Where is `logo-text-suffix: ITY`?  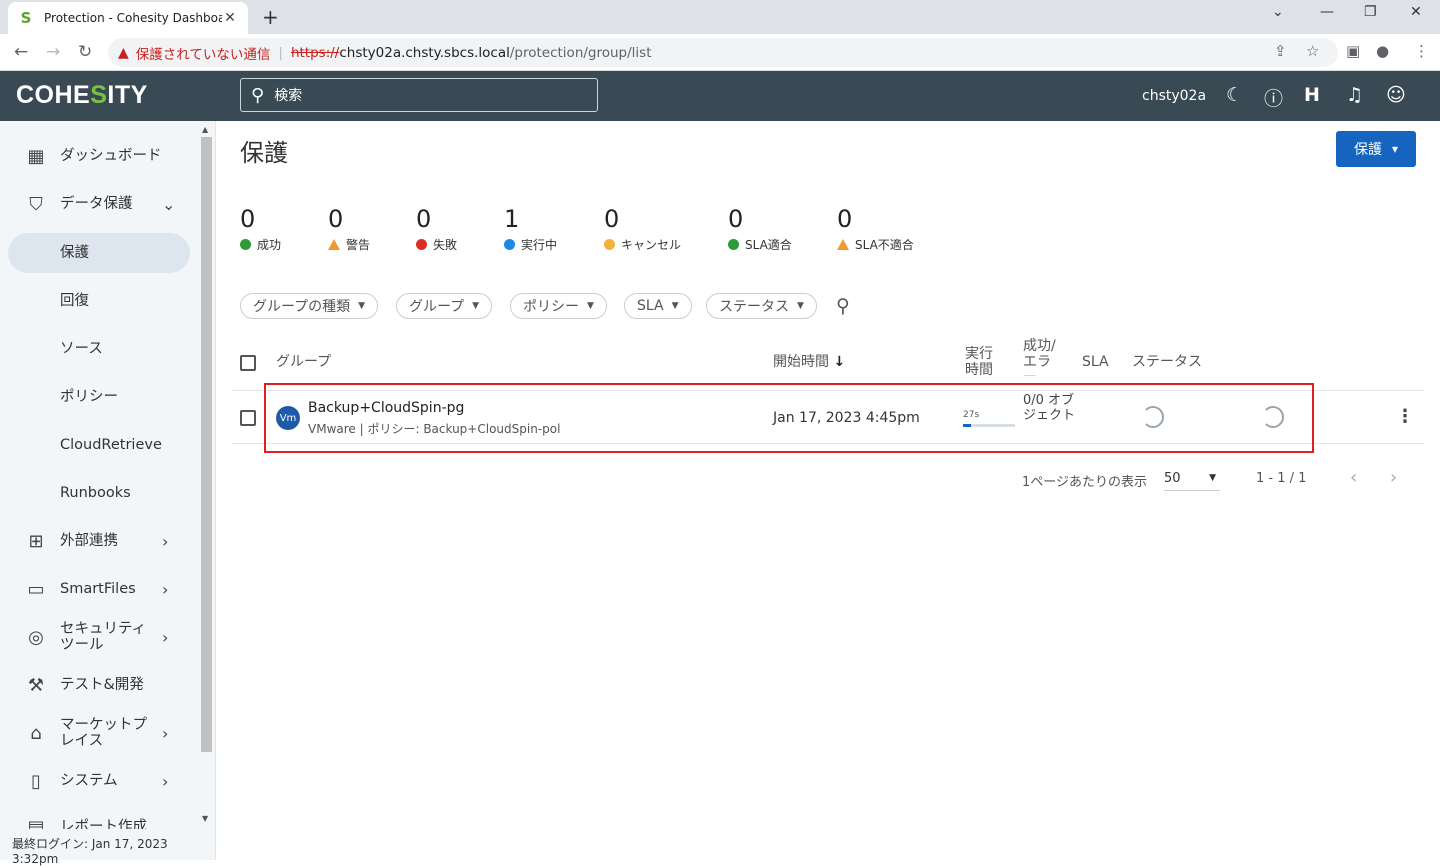
logo-text-suffix: ITY is located at coordinates (127, 95).